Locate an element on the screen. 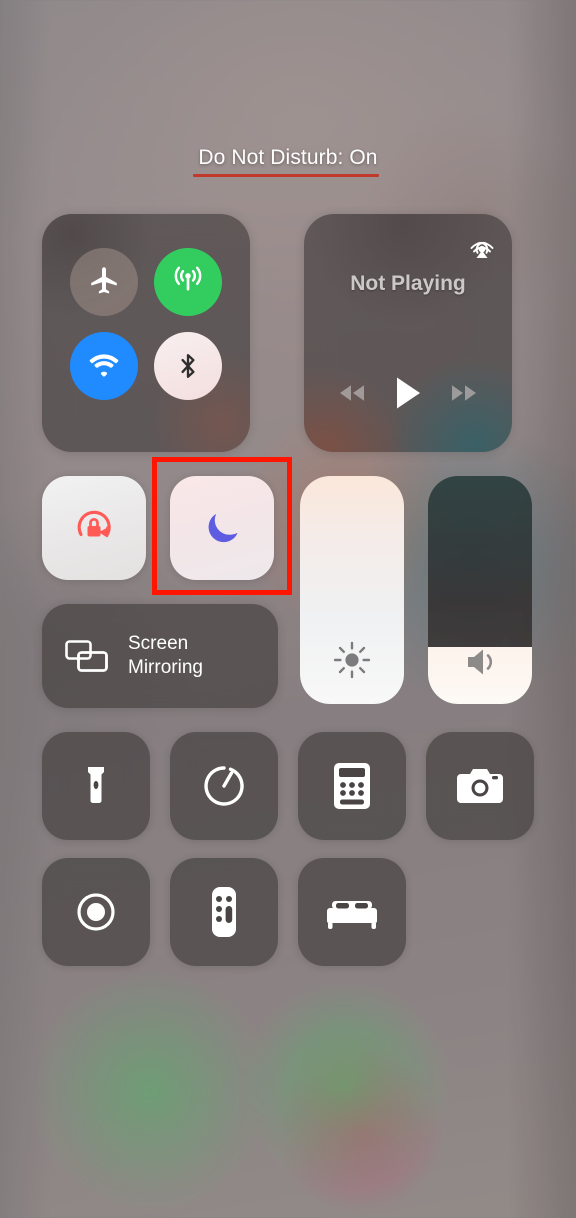 The height and width of the screenshot is (1218, 576). camera-icon is located at coordinates (480, 786).